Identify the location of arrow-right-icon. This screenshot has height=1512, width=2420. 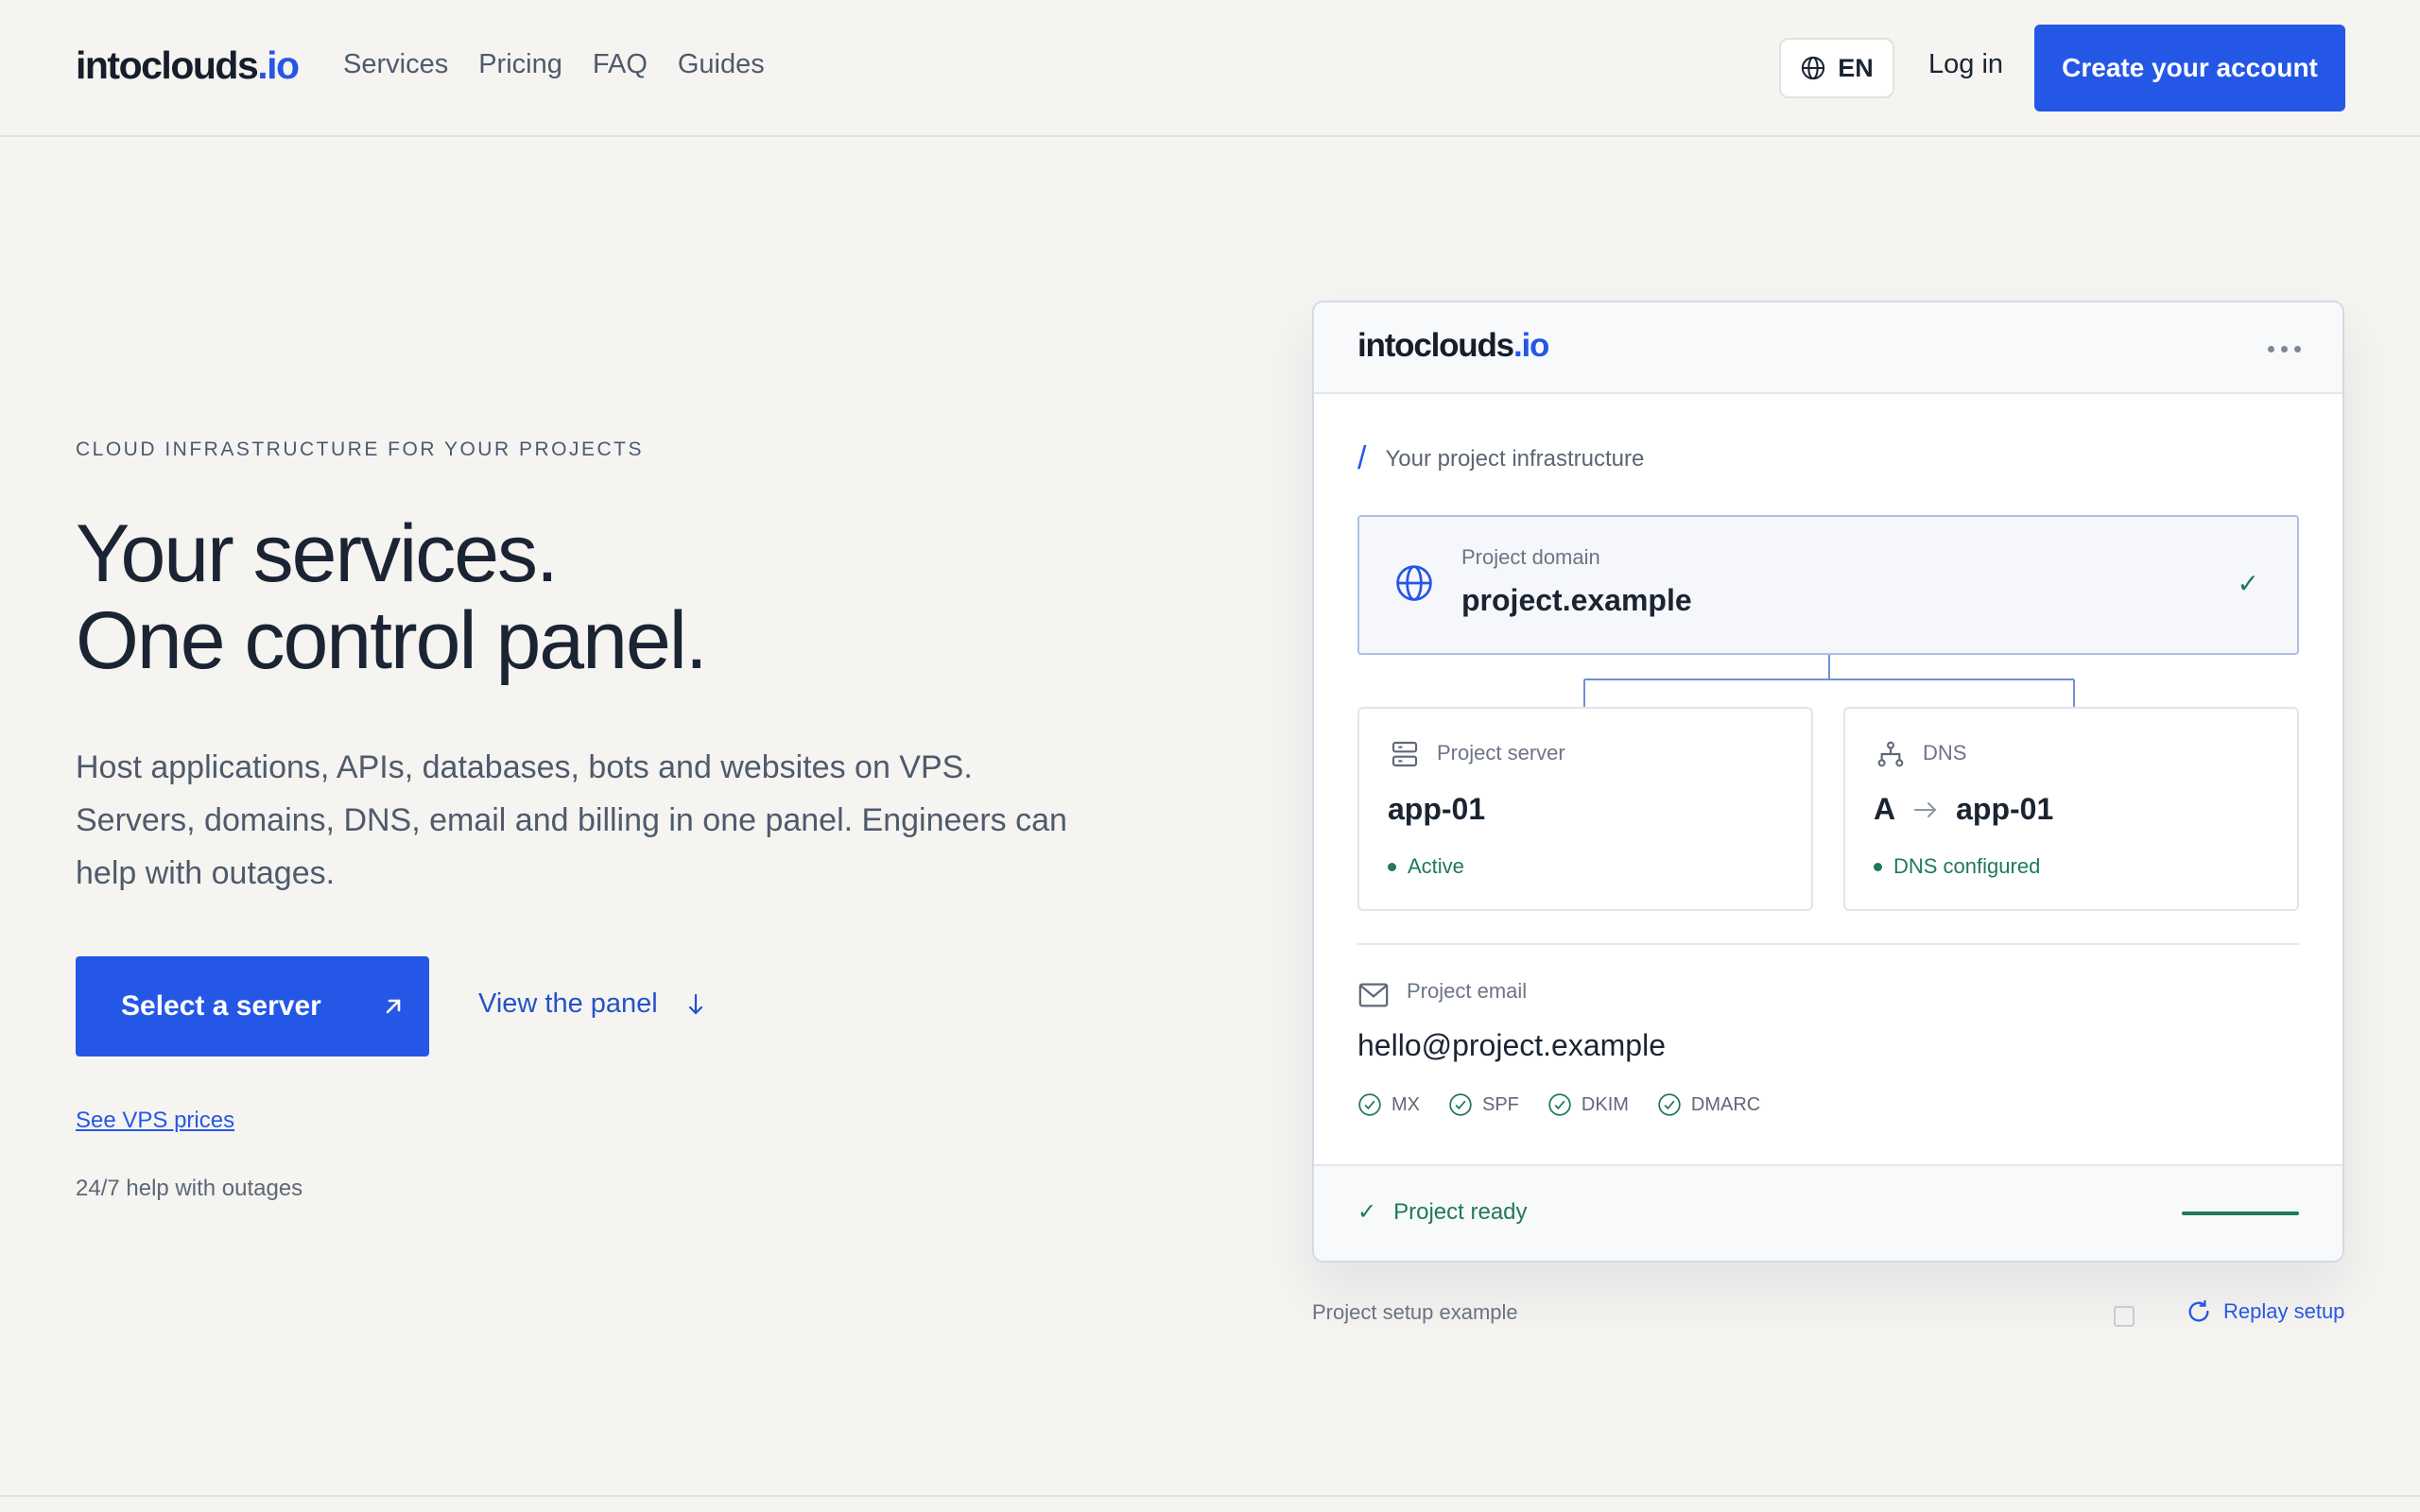
(1925, 809).